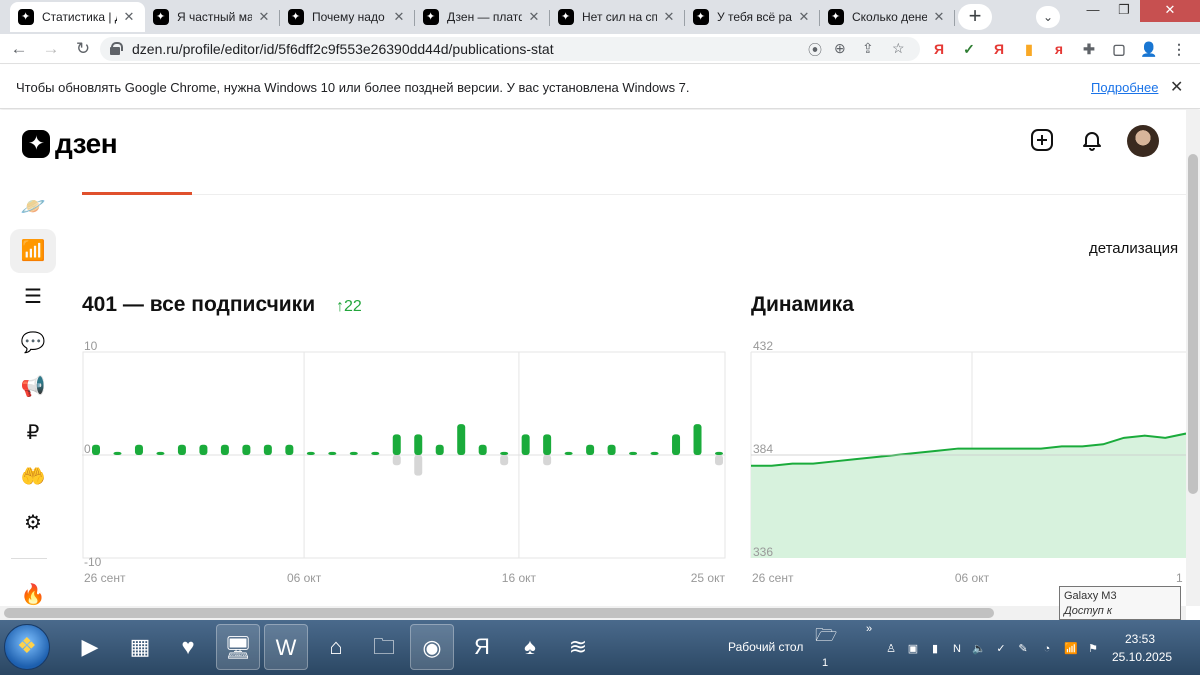 This screenshot has height=675, width=1200. What do you see at coordinates (1042, 143) in the screenshot?
I see `add-publication-button` at bounding box center [1042, 143].